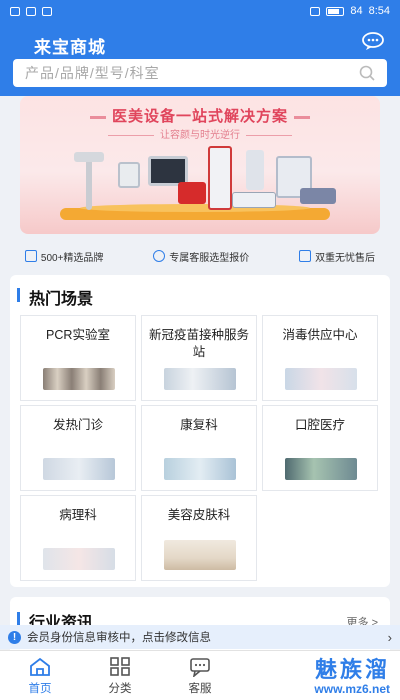  What do you see at coordinates (200, 73) in the screenshot?
I see `search-input: 产品/品牌/型号/科室` at bounding box center [200, 73].